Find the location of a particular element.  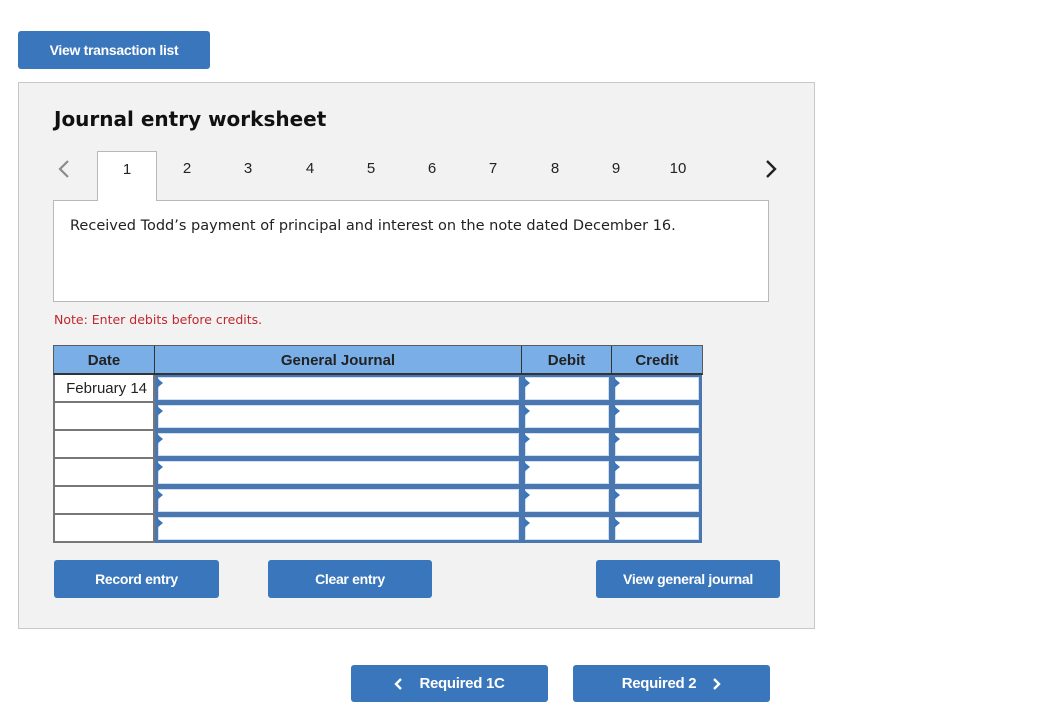

worksheet-title: Journal entry worksheet is located at coordinates (190, 119).